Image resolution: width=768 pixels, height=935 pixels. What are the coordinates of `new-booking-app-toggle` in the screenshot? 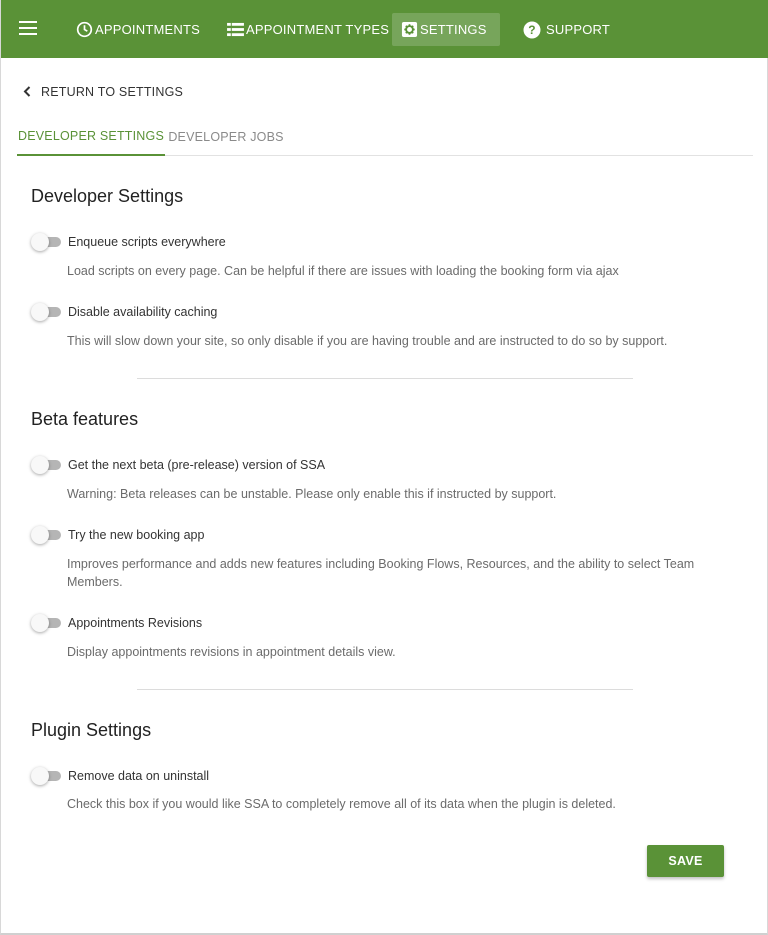 It's located at (46, 535).